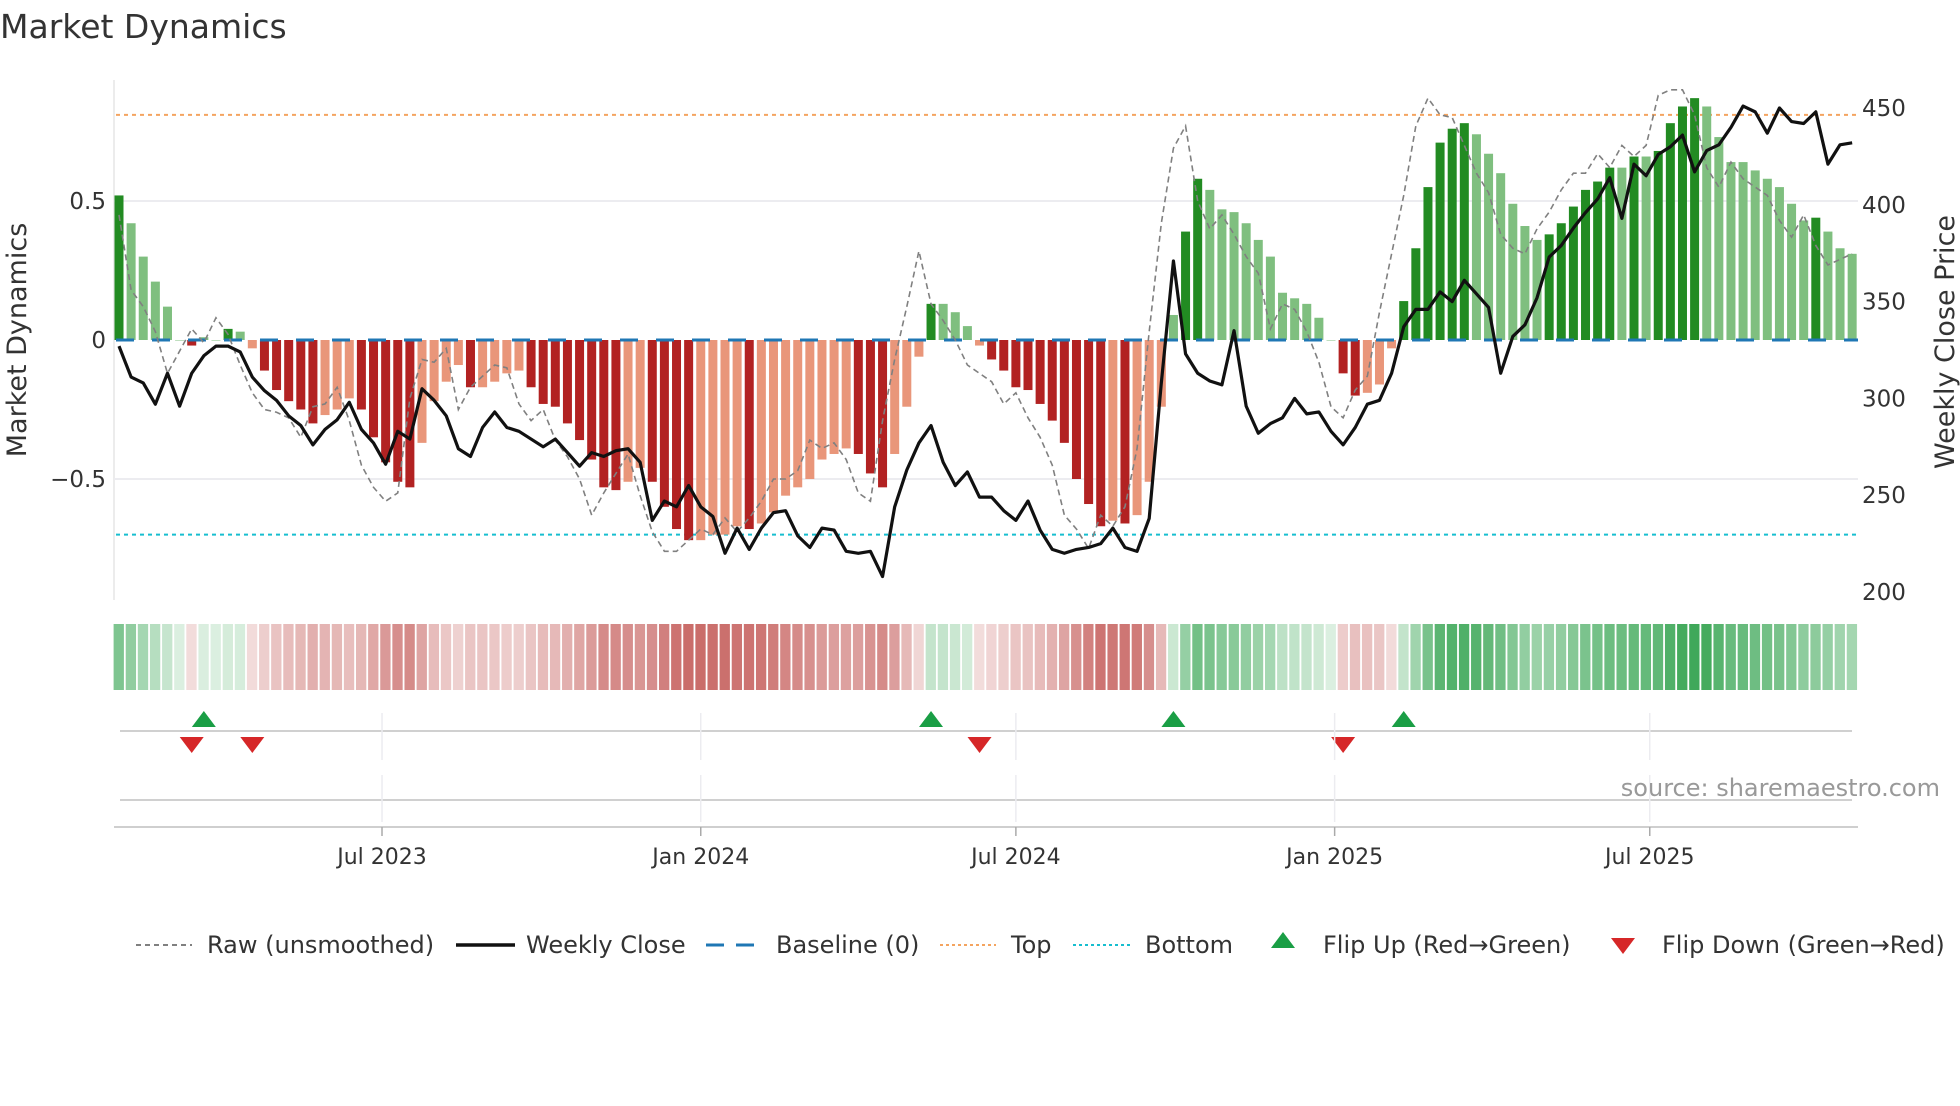 This screenshot has width=1960, height=1106. What do you see at coordinates (320, 945) in the screenshot?
I see `legend-raw-label: Raw (unsmoothed)` at bounding box center [320, 945].